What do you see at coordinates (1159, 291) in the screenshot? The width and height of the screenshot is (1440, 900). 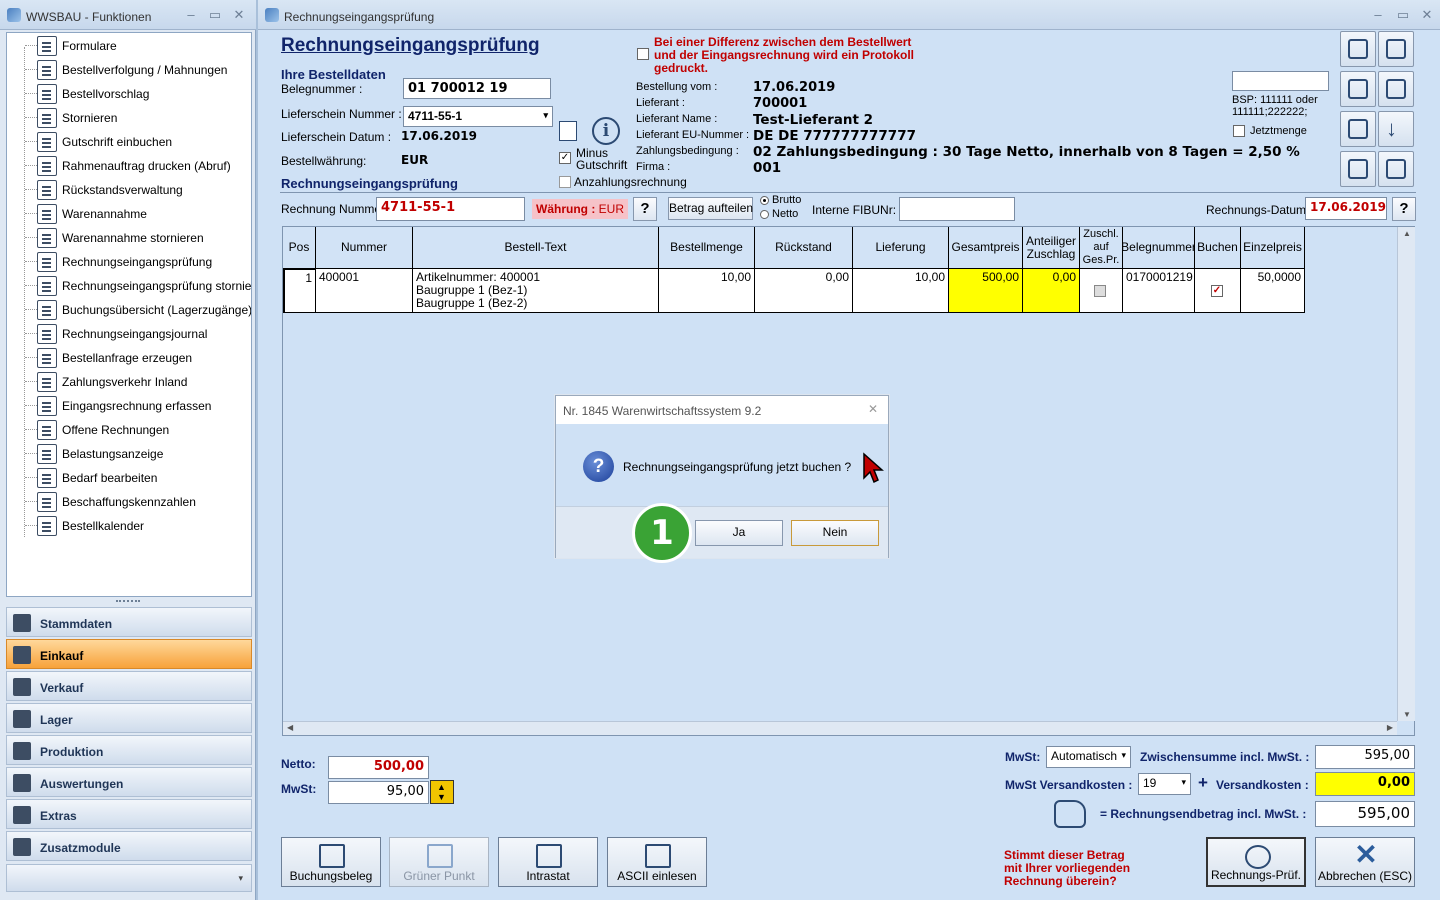 I see `cell-belegnummer: 0170001219` at bounding box center [1159, 291].